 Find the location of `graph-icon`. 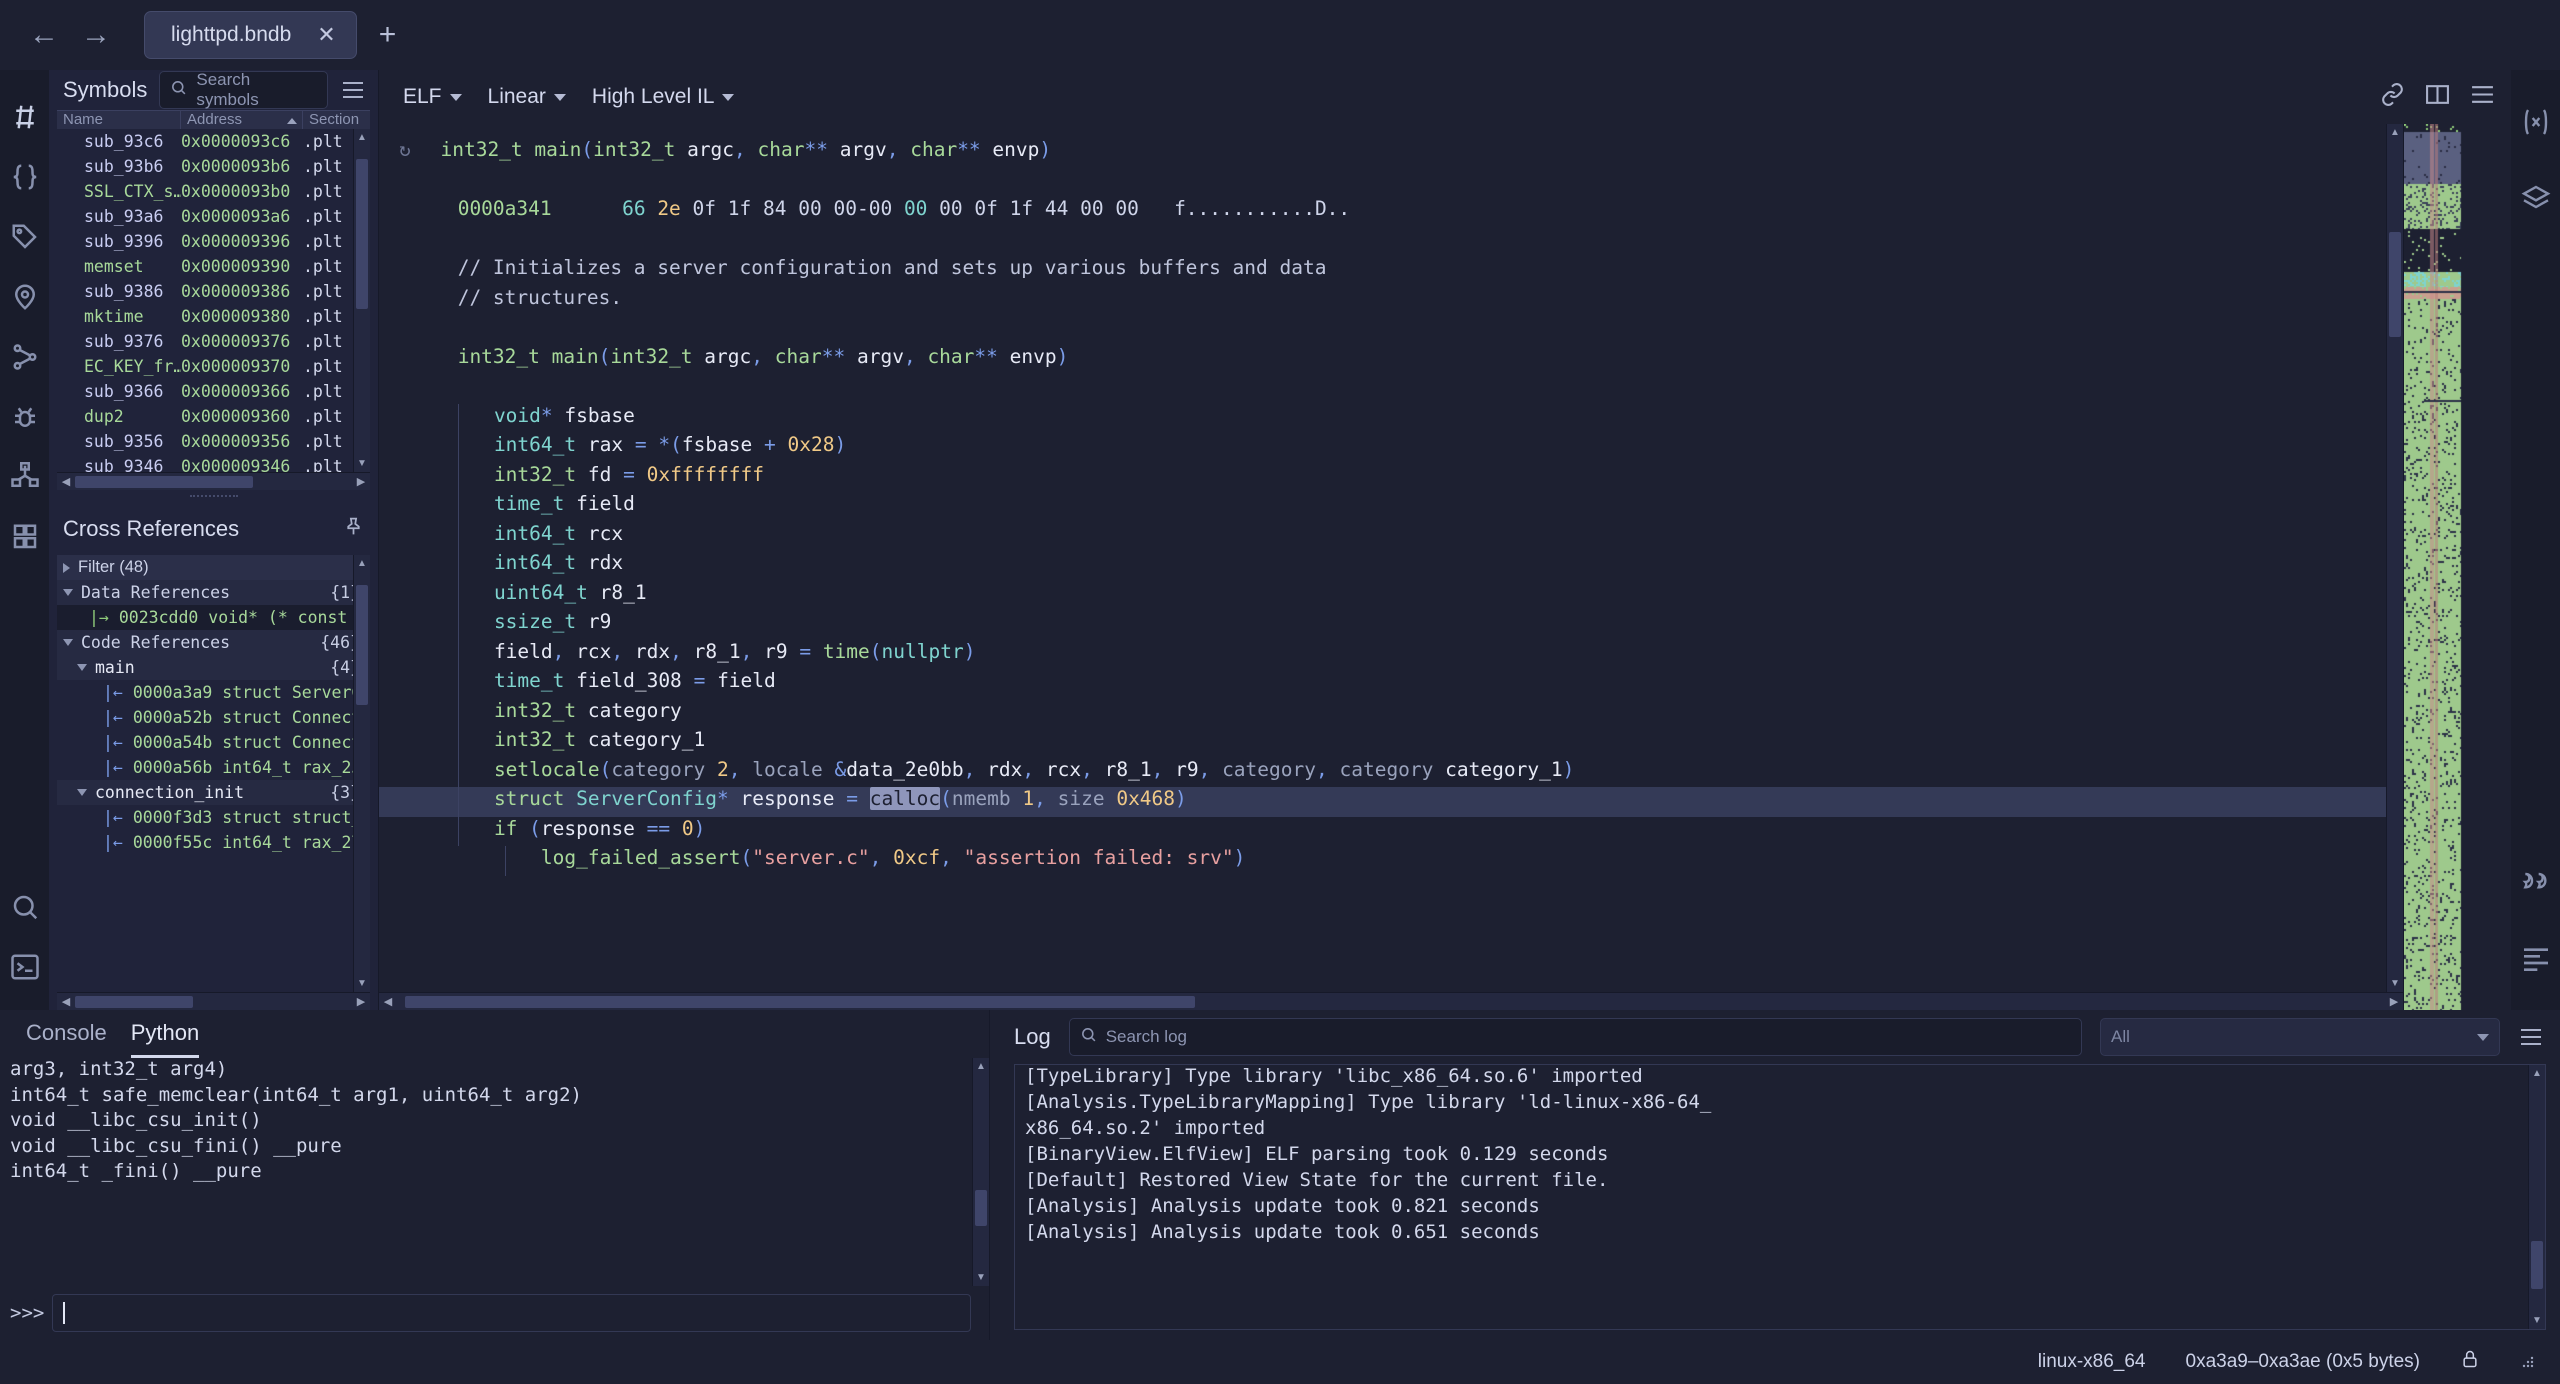

graph-icon is located at coordinates (25, 357).